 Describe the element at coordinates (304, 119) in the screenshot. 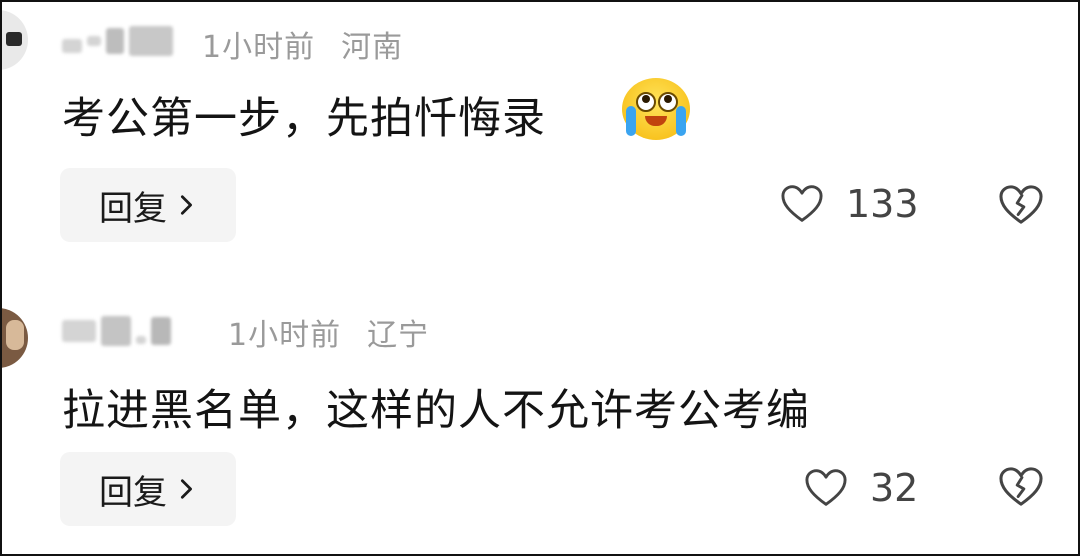

I see `comment-text: 考公第一步，先拍忏悔录` at that location.